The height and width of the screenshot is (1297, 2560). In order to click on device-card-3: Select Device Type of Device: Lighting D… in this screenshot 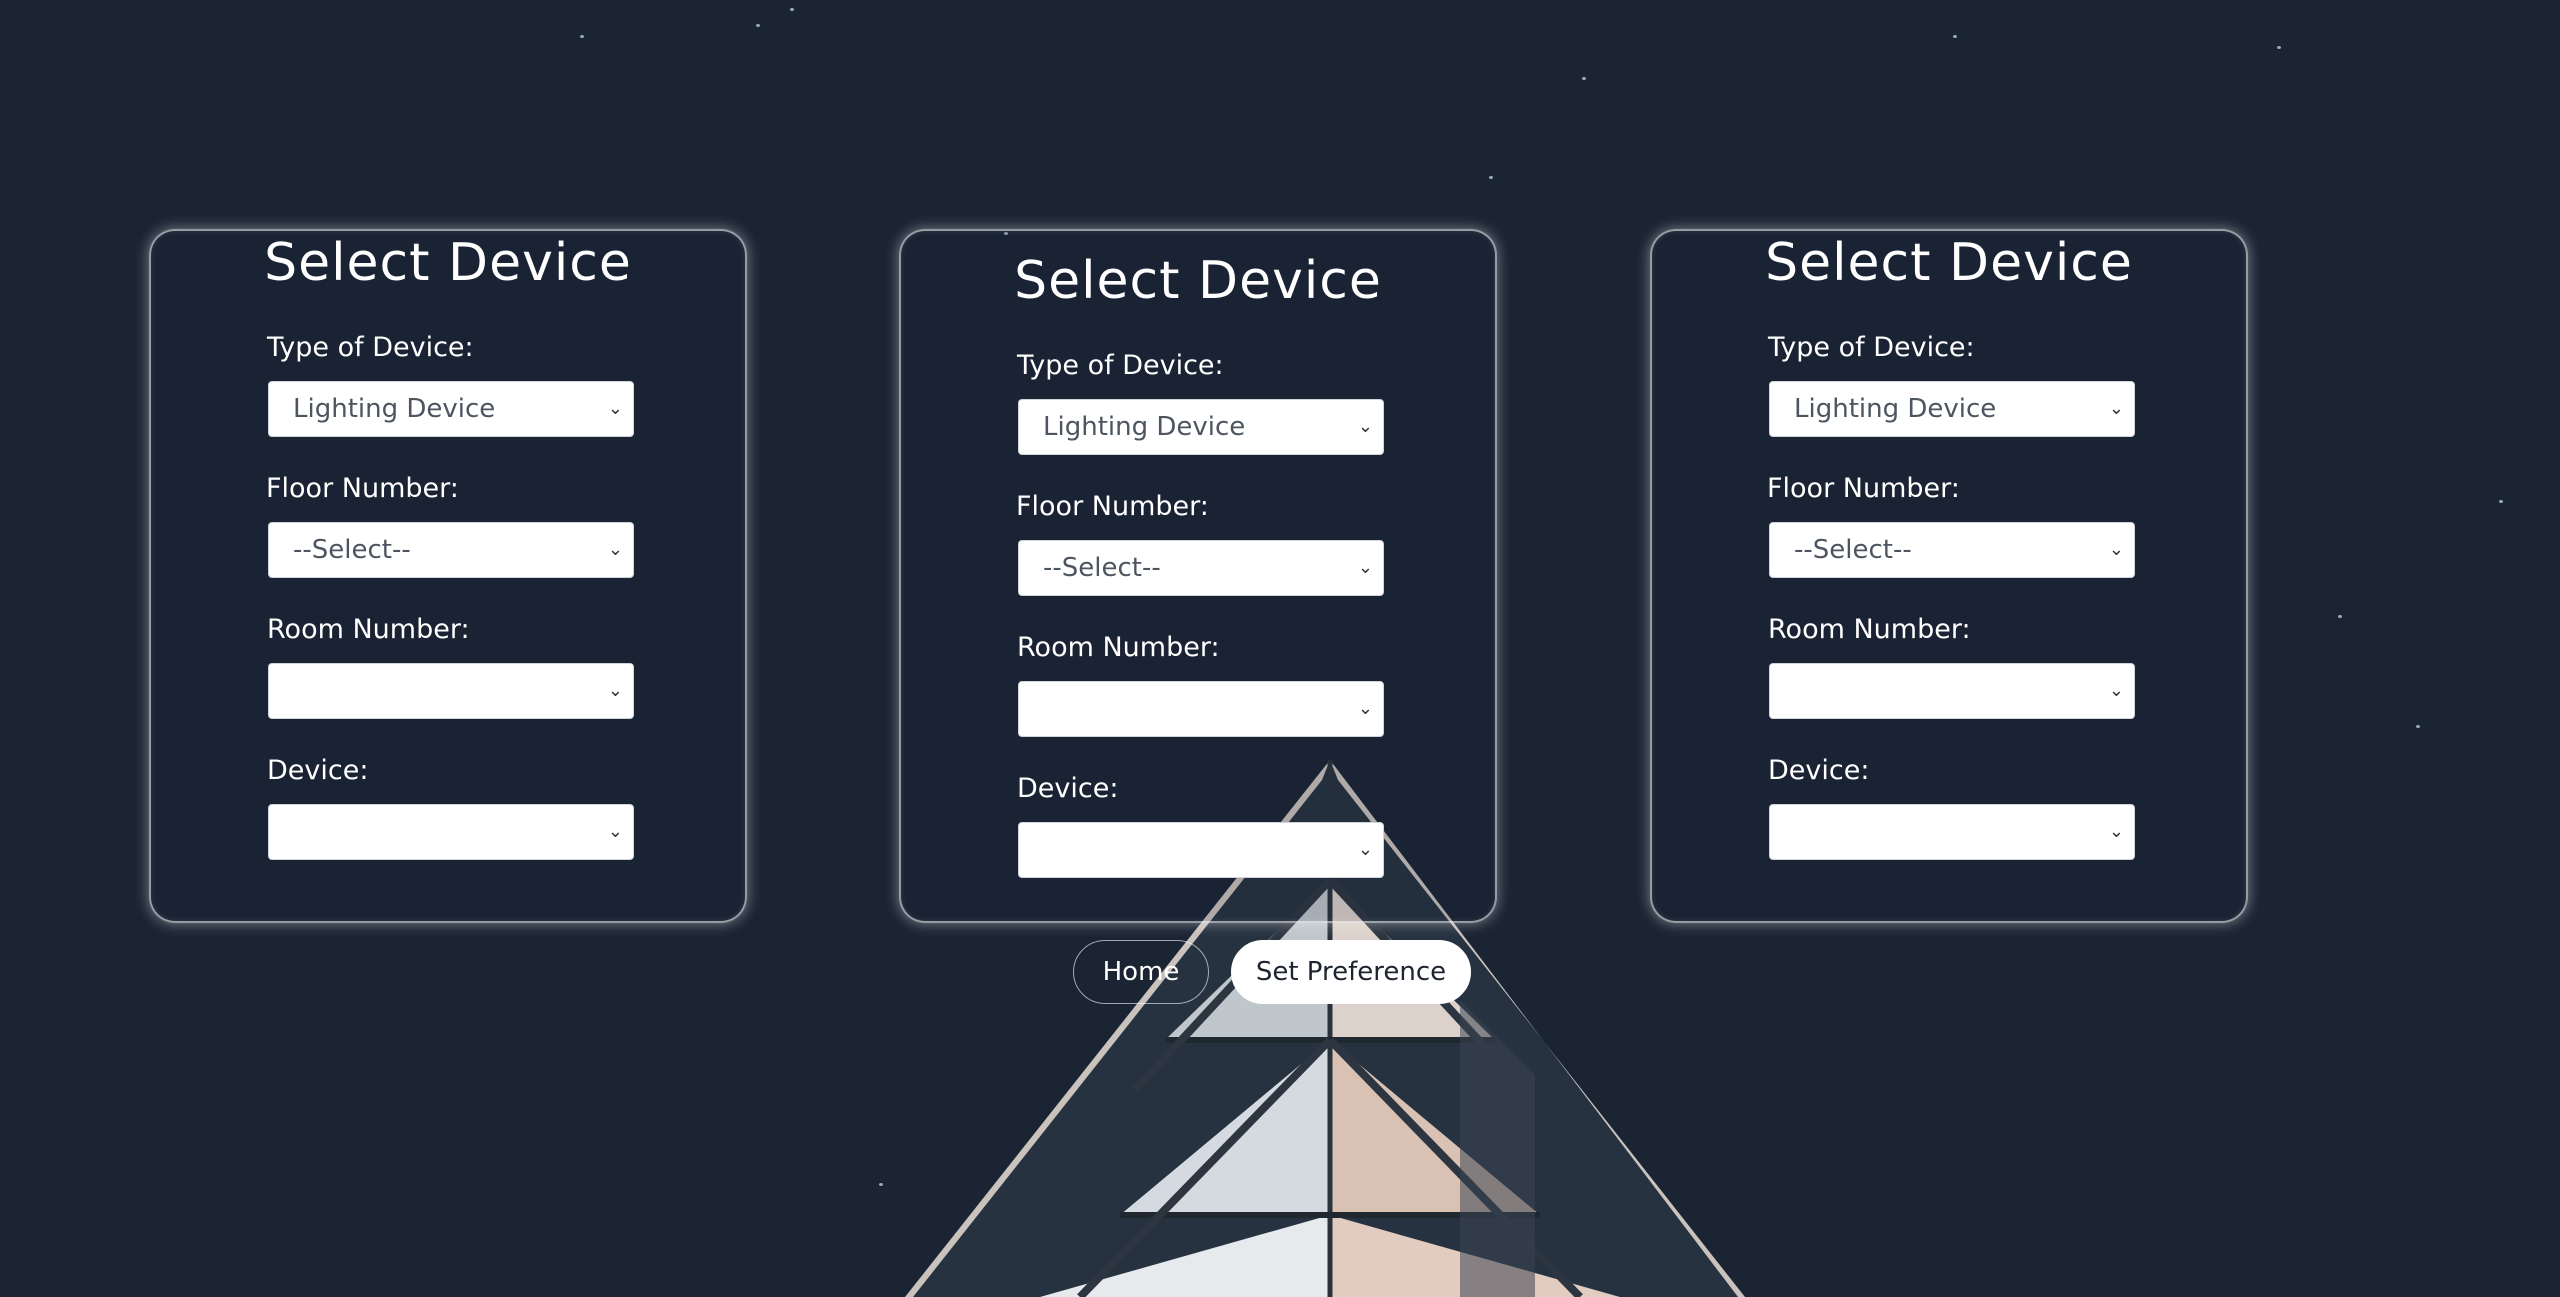, I will do `click(1949, 576)`.